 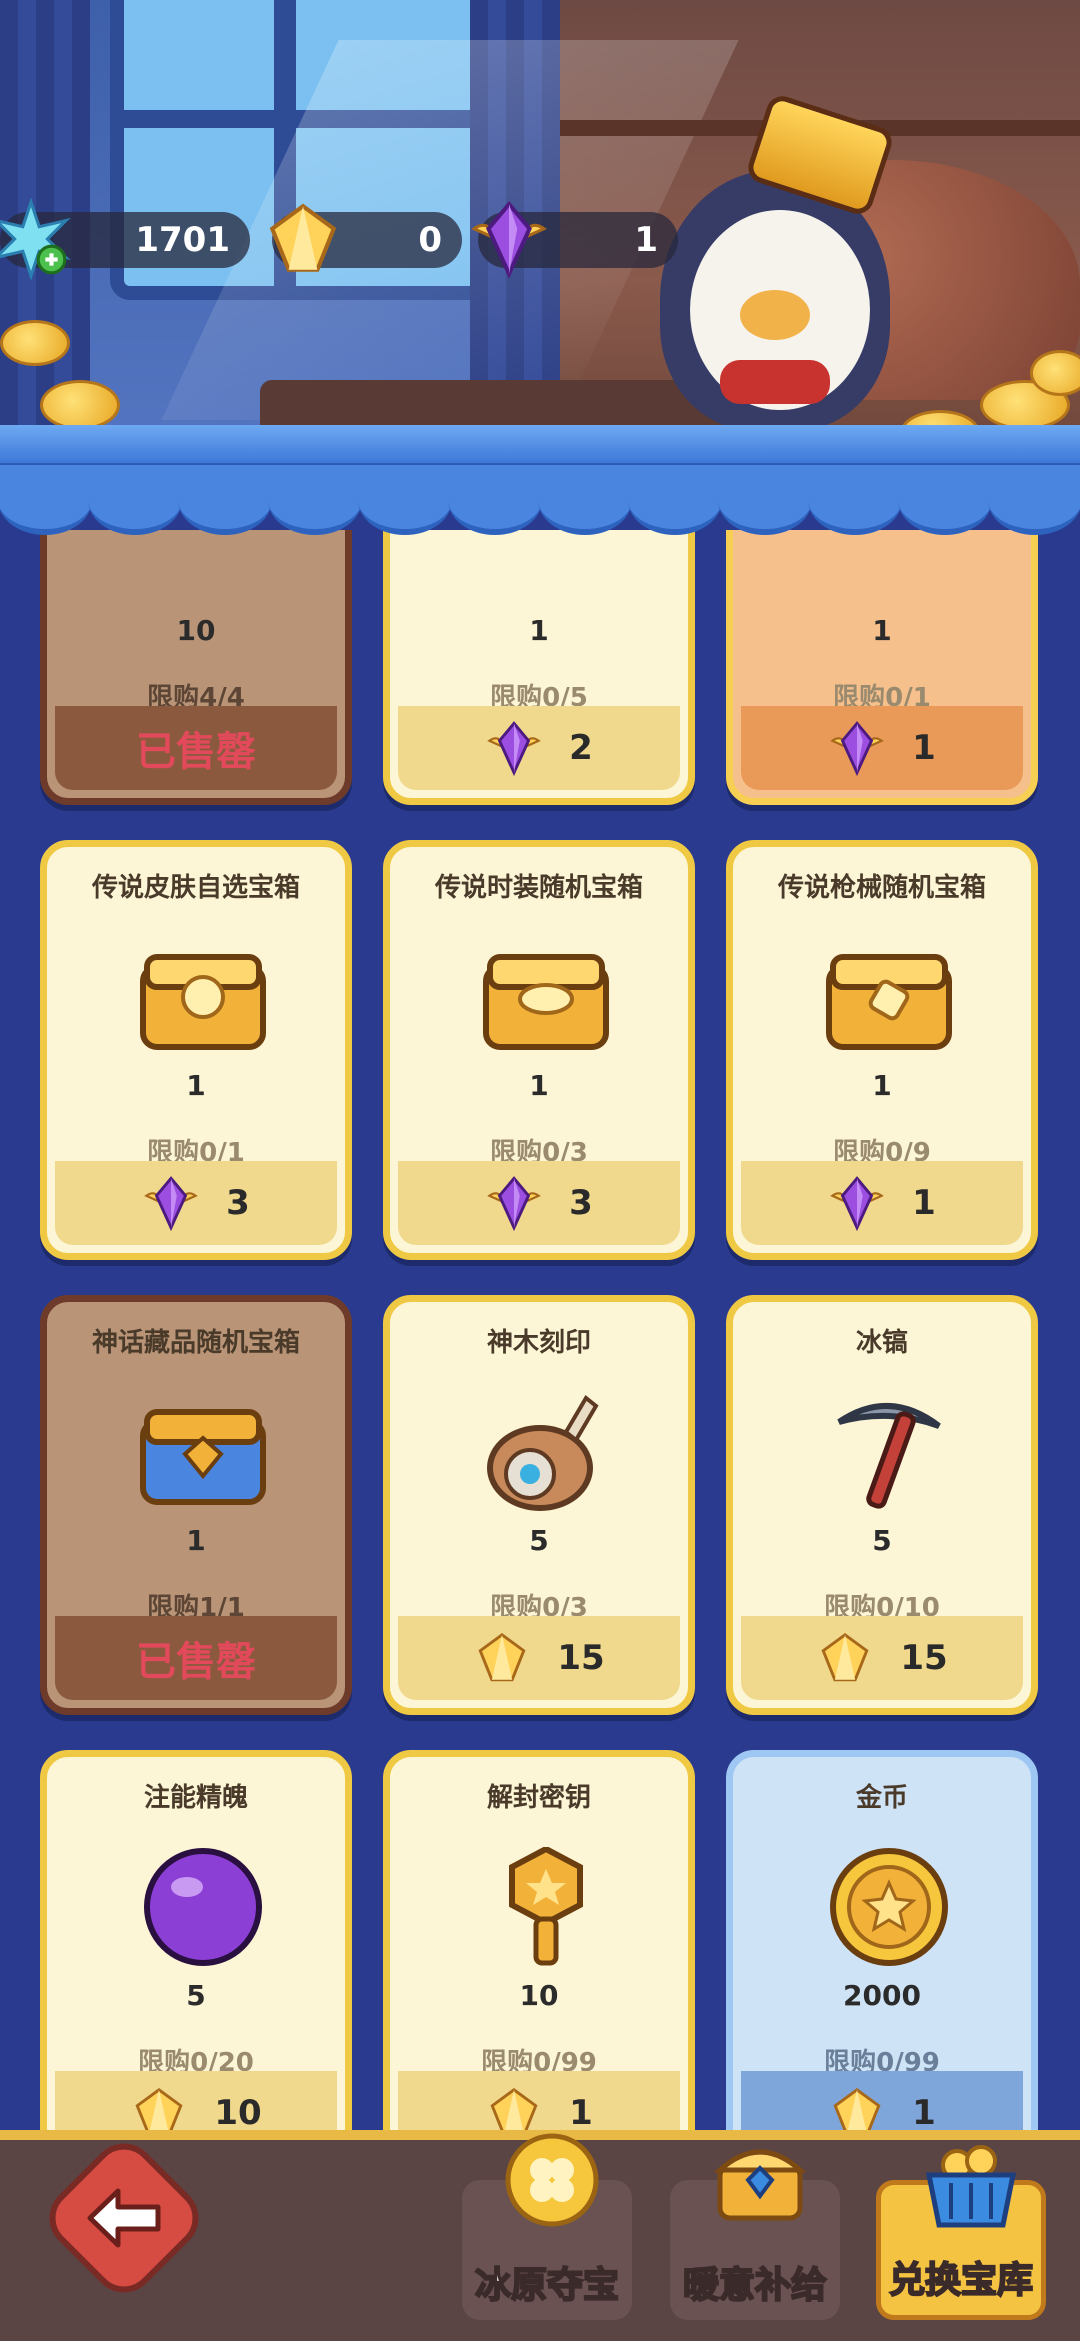 I want to click on shop-item-card: 1 限购0/1 1, so click(x=882, y=667).